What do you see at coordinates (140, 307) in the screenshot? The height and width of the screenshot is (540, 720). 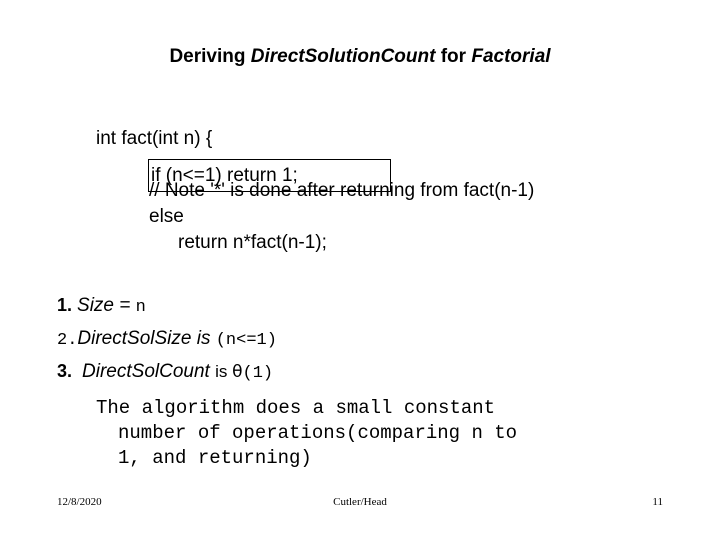 I see `list-item-mono-text: n` at bounding box center [140, 307].